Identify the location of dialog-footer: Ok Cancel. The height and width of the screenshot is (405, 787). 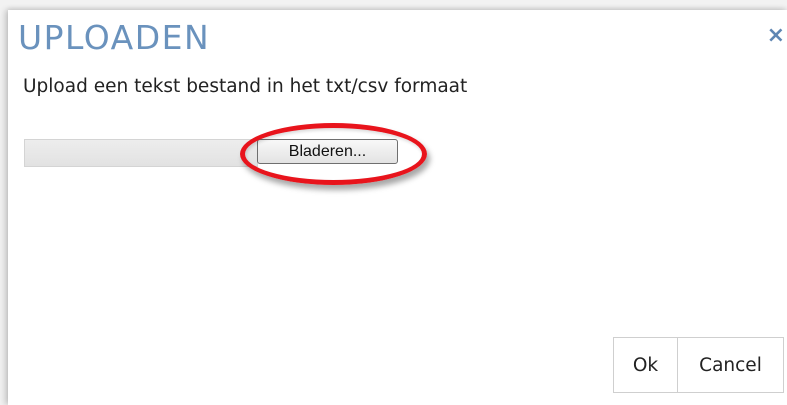
(698, 365).